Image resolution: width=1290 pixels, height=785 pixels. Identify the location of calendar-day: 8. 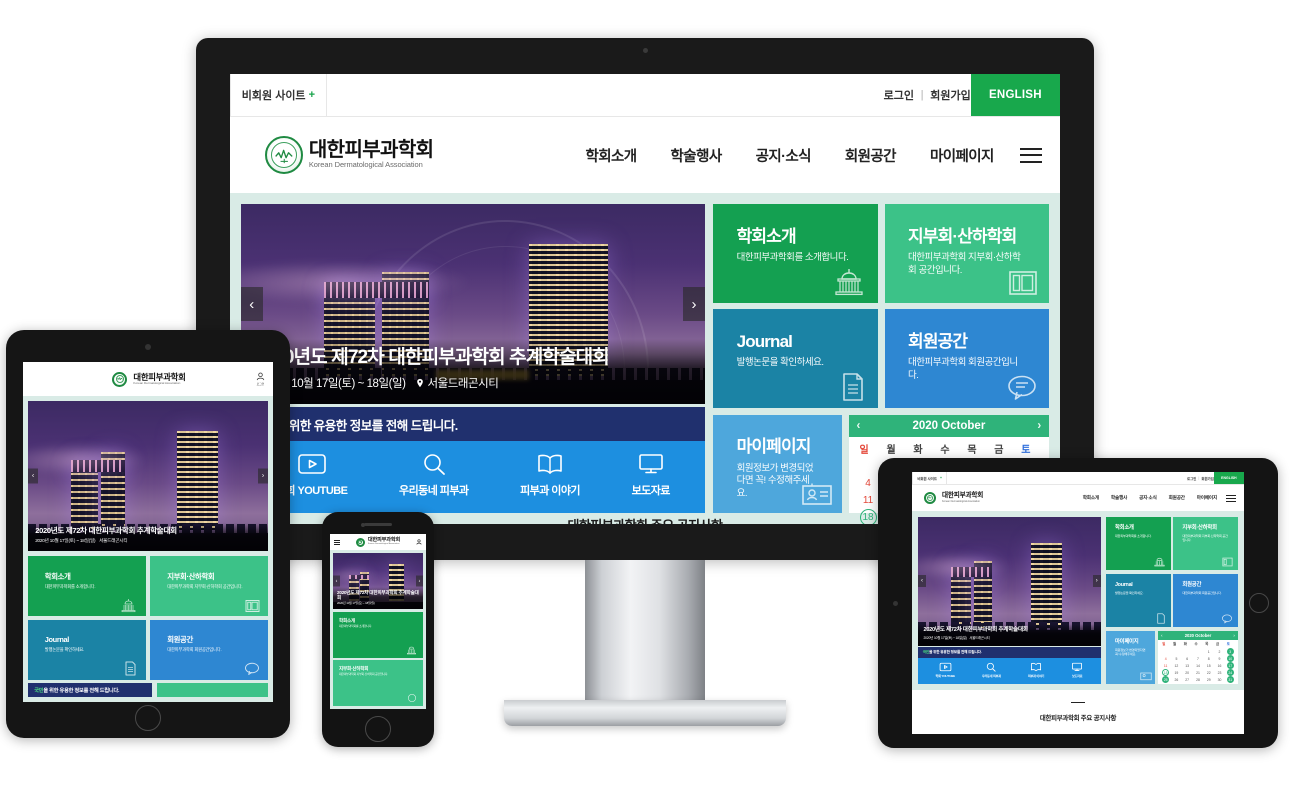
(1208, 658).